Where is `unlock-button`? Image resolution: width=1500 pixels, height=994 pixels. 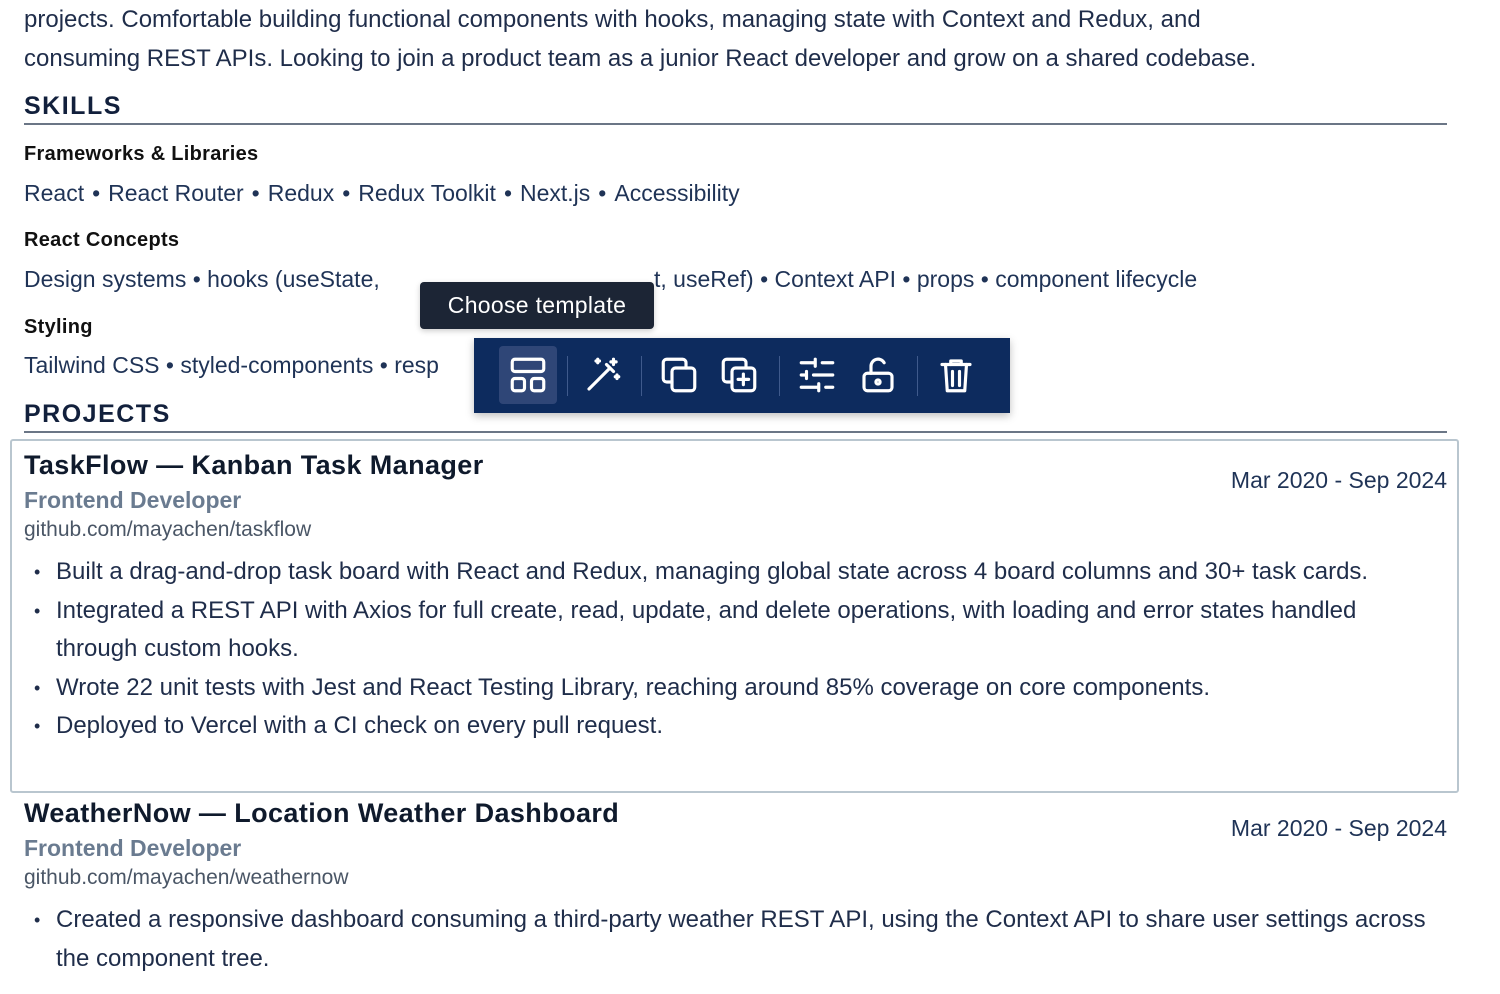
unlock-button is located at coordinates (878, 375).